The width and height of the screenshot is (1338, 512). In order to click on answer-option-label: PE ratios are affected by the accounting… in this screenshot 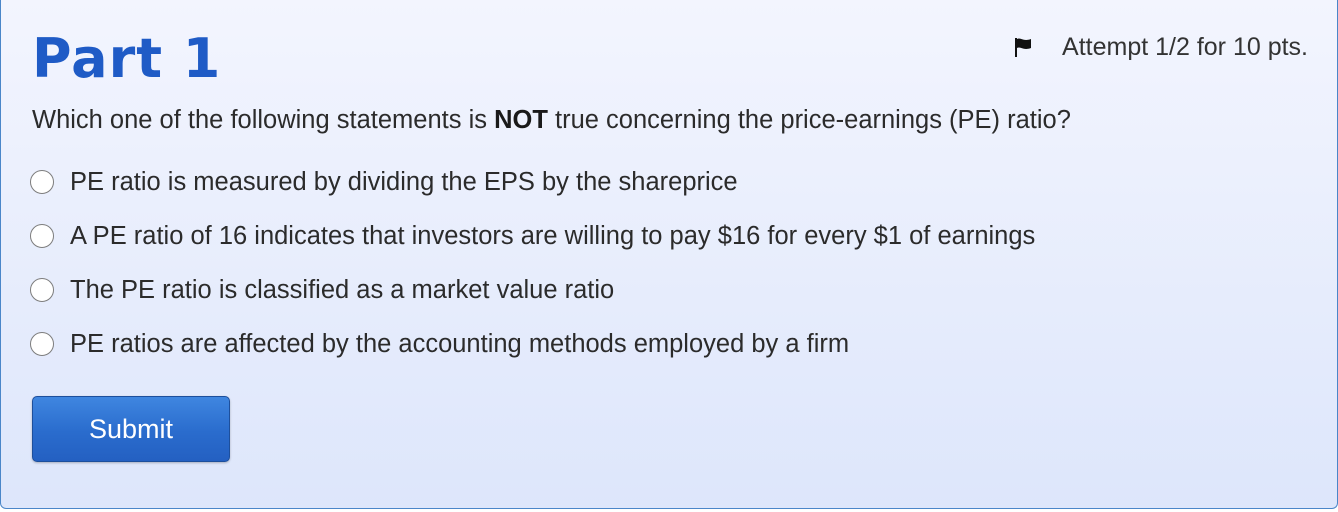, I will do `click(460, 343)`.